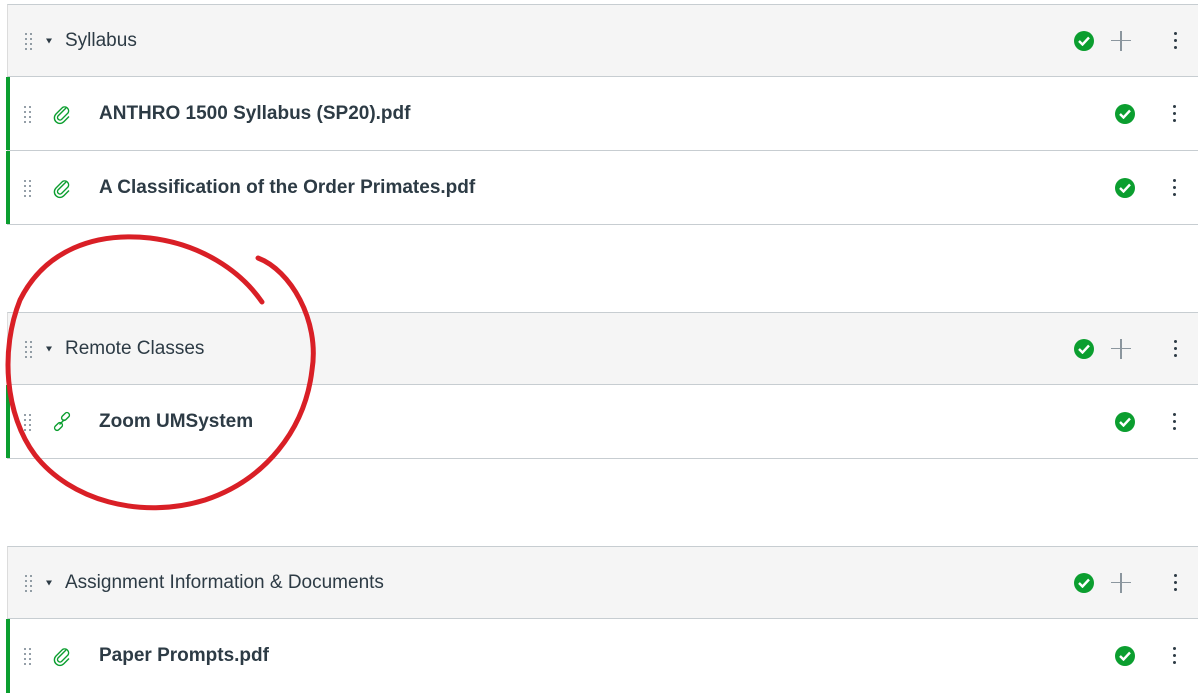 This screenshot has width=1198, height=693. Describe the element at coordinates (134, 349) in the screenshot. I see `module-title: Remote Classes` at that location.